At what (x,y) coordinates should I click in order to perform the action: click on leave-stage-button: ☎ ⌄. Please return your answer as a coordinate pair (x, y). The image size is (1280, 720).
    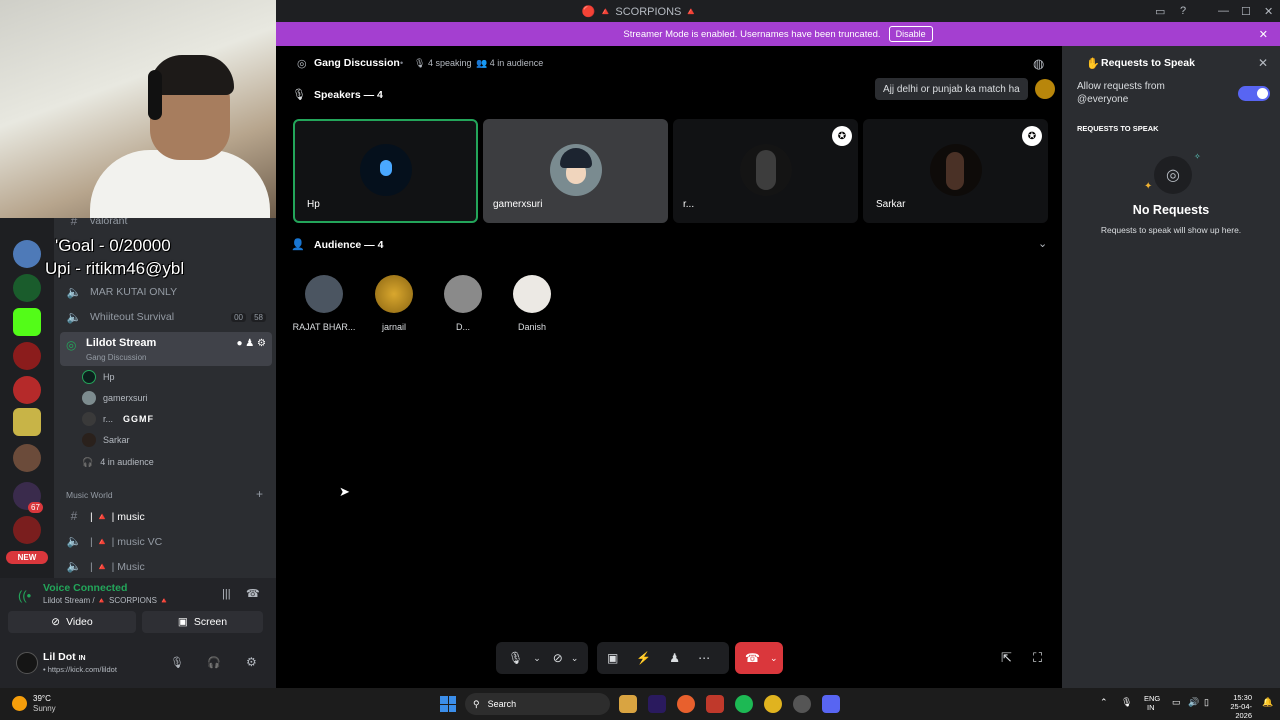
    Looking at the image, I should click on (759, 658).